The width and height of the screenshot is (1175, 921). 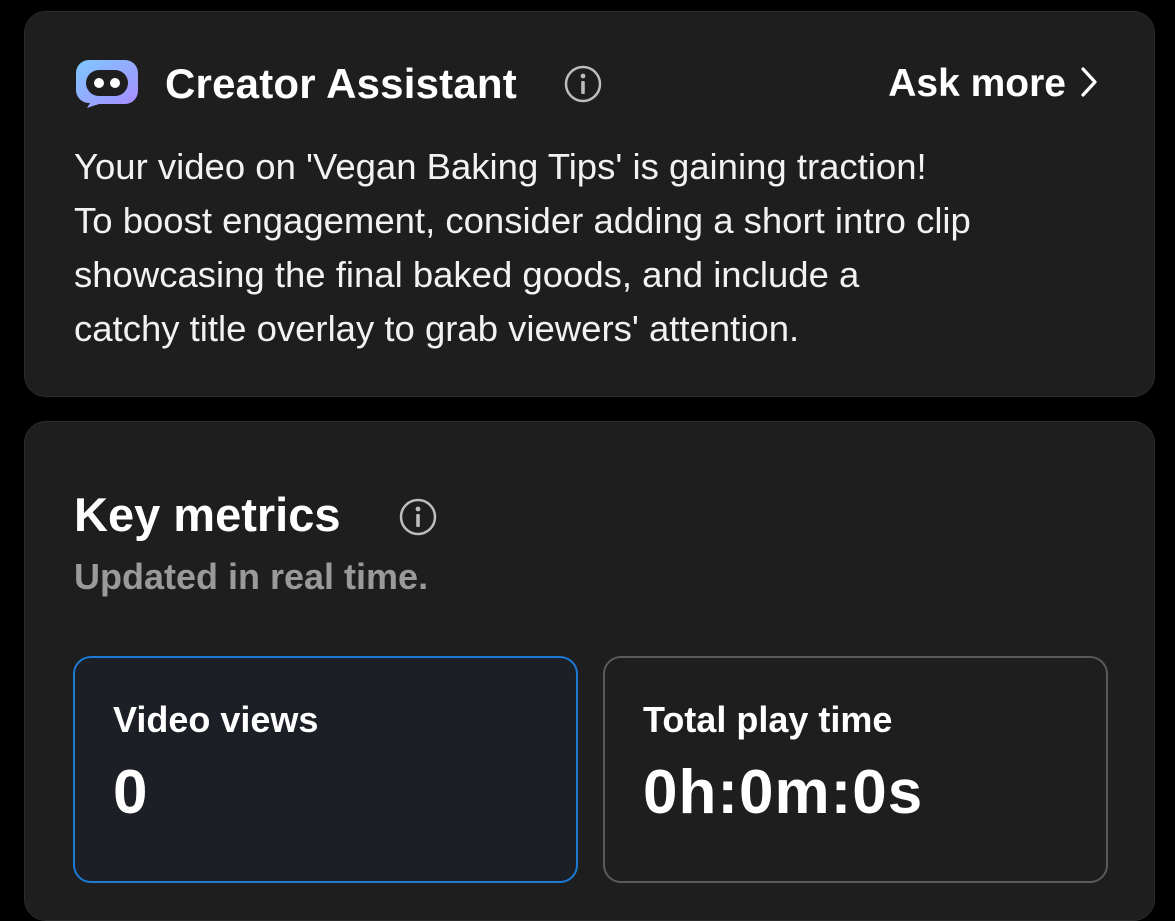 What do you see at coordinates (325, 769) in the screenshot?
I see `metric-tile-video-views: Video views 0` at bounding box center [325, 769].